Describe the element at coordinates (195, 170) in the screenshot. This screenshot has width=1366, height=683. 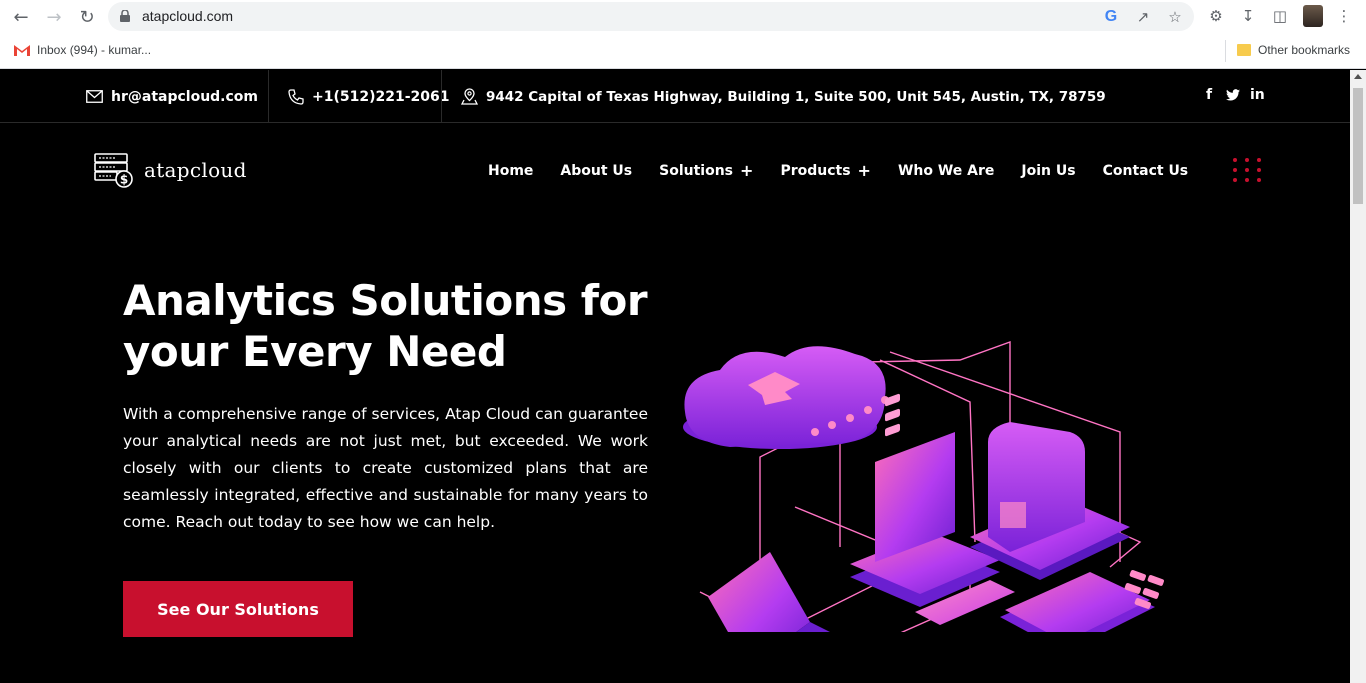
I see `logo-text: atapcloud` at that location.